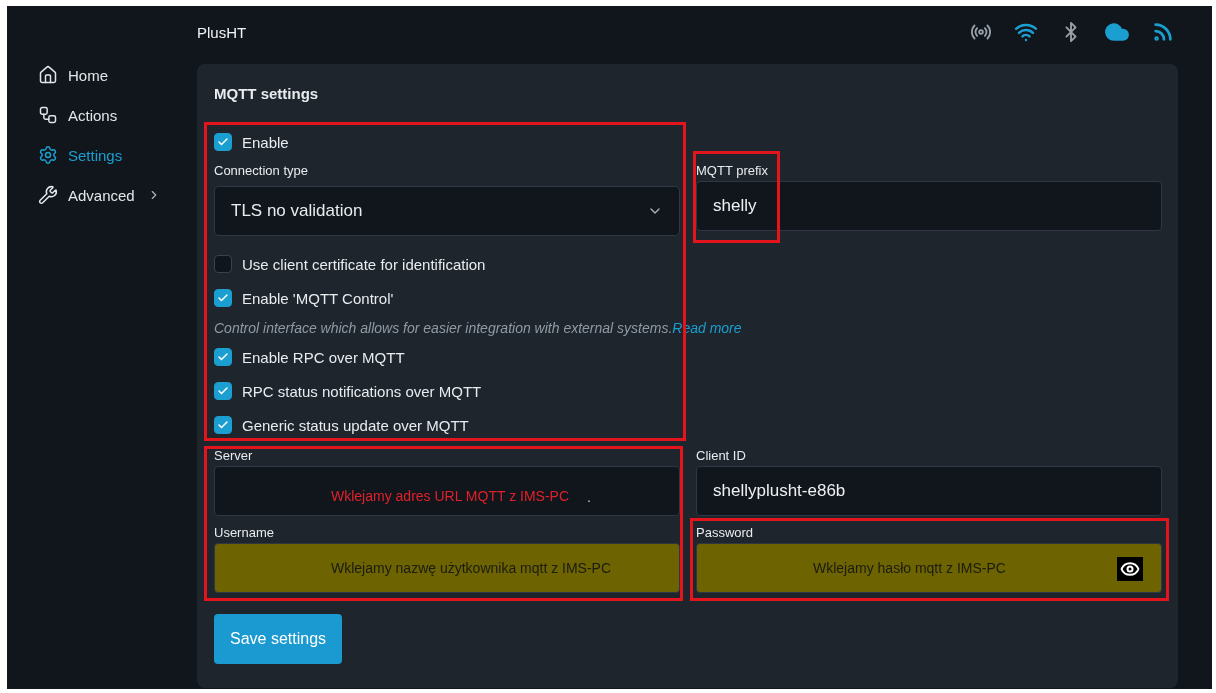 The width and height of the screenshot is (1216, 693). I want to click on text-field: Wklejamy adres URL MQTT z IMS-PC ., so click(447, 491).